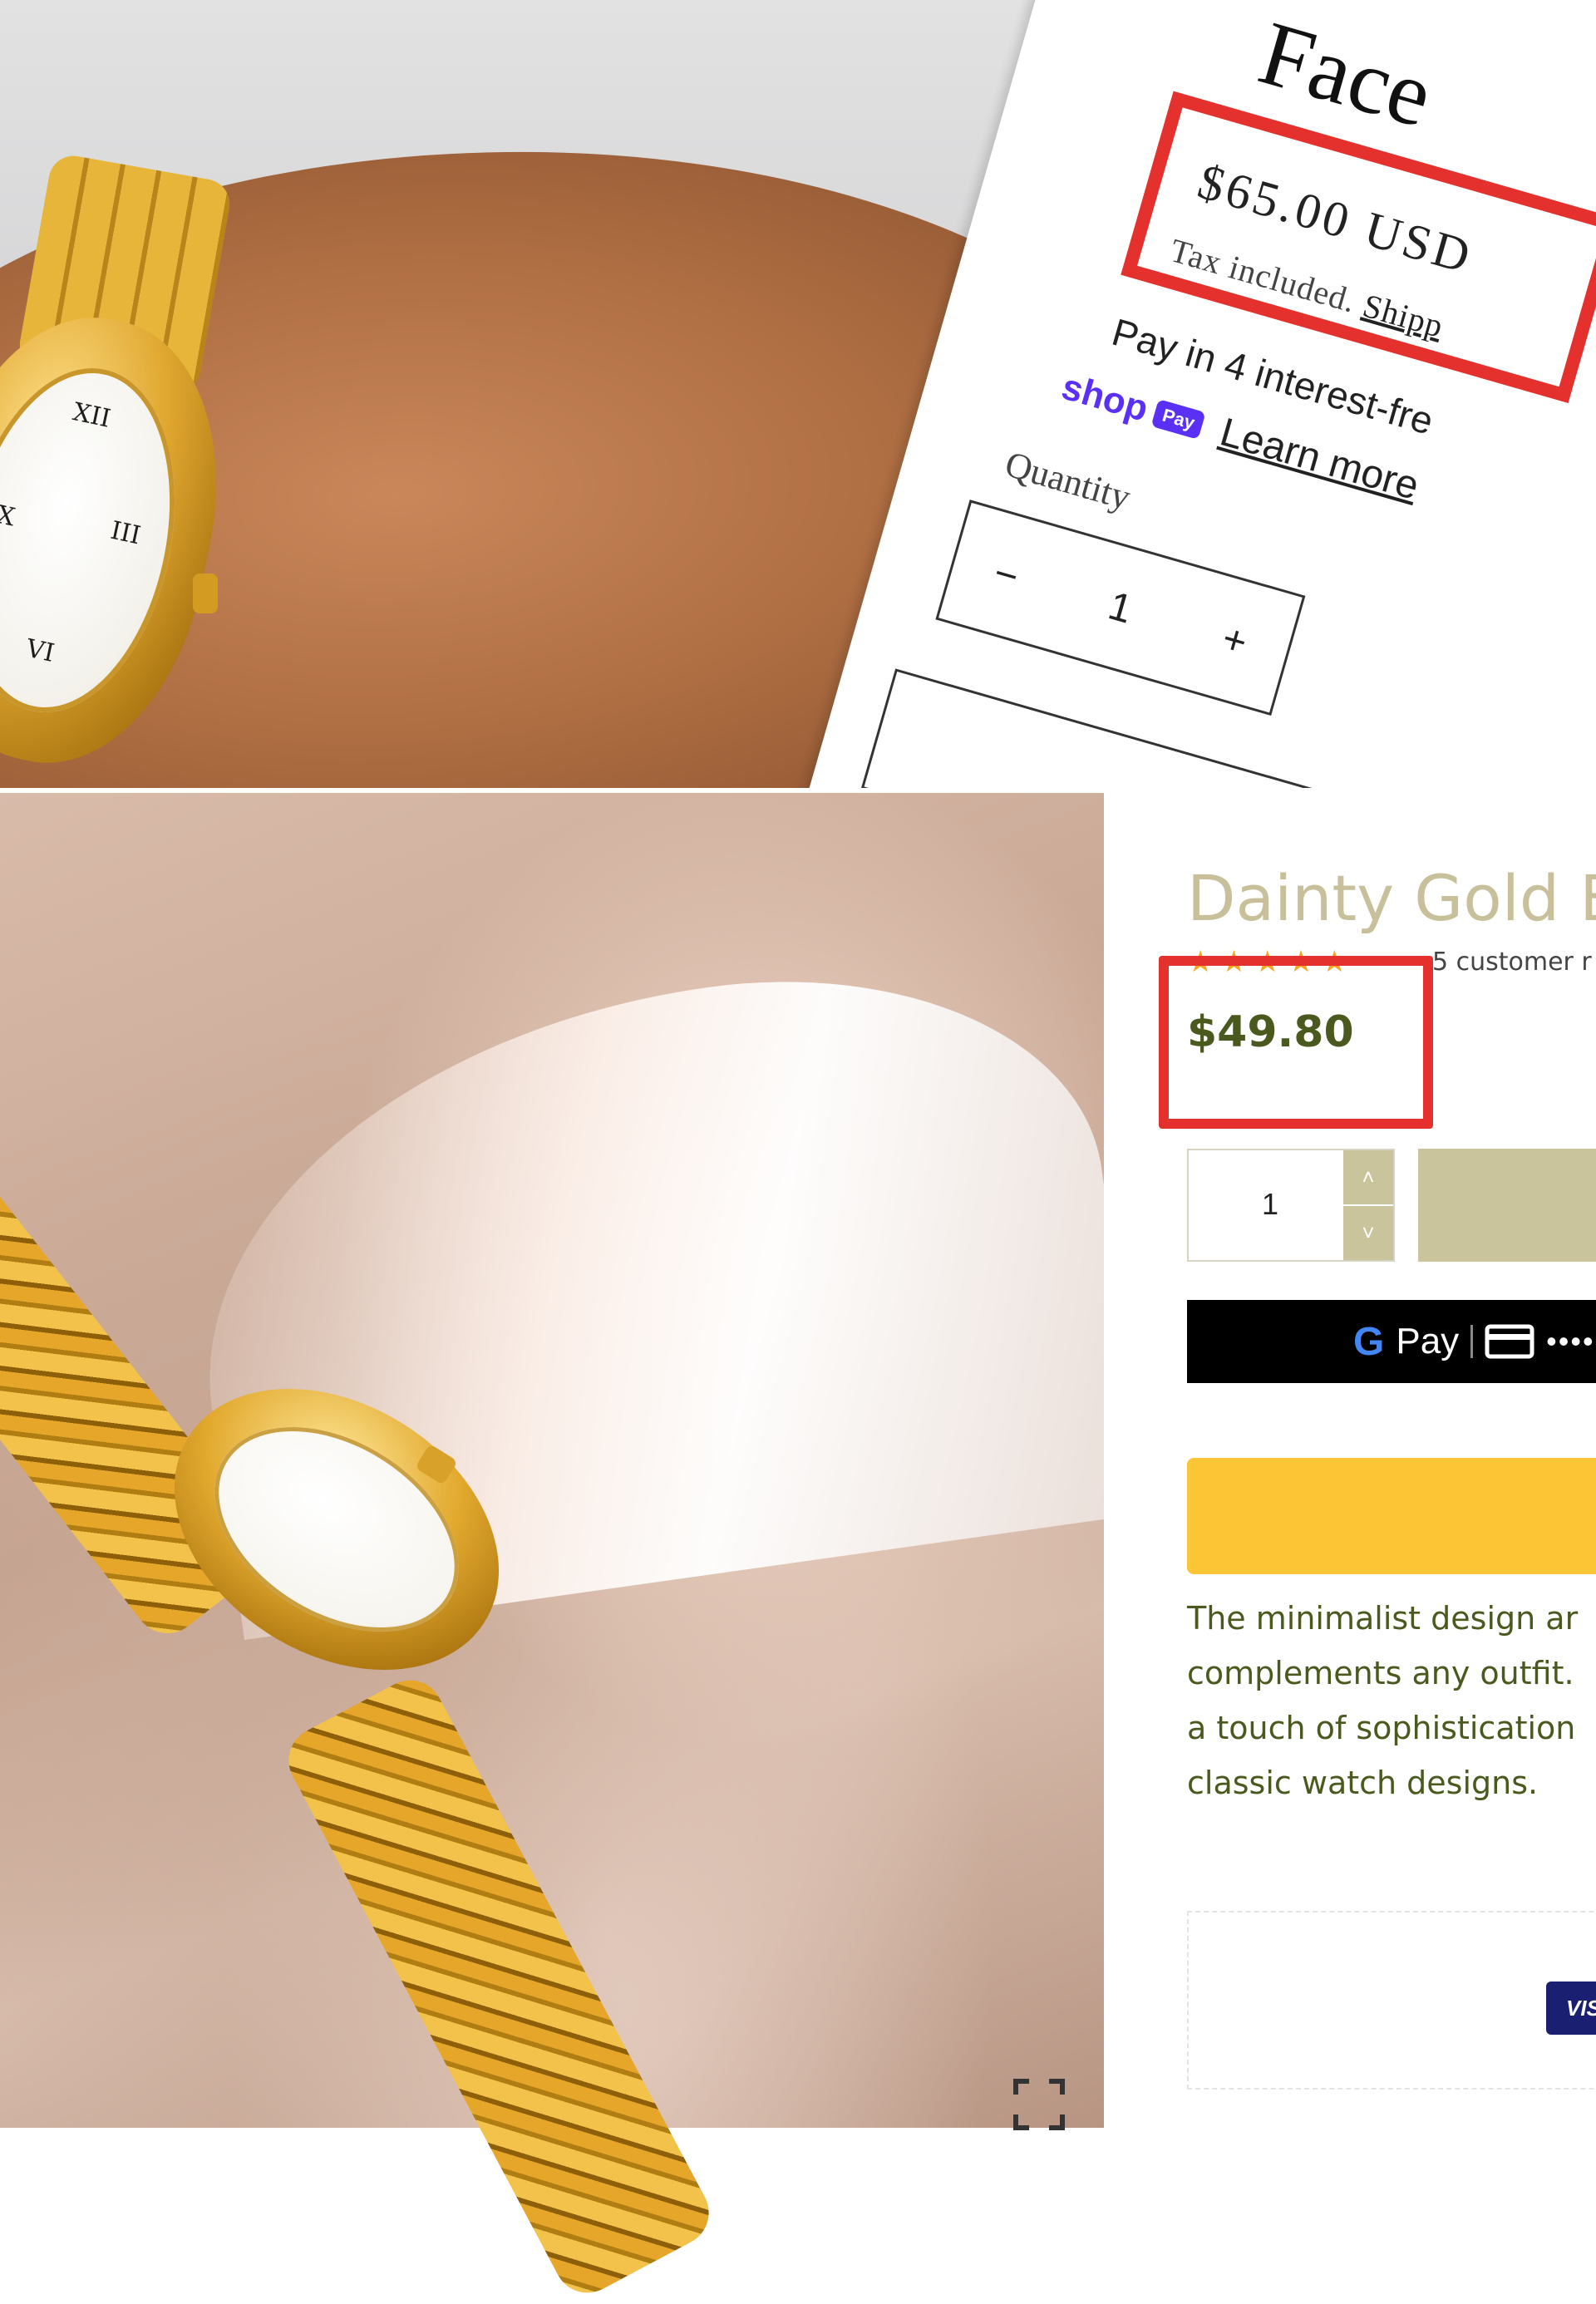 The image size is (1596, 2304). I want to click on gpay-separator, so click(1472, 1341).